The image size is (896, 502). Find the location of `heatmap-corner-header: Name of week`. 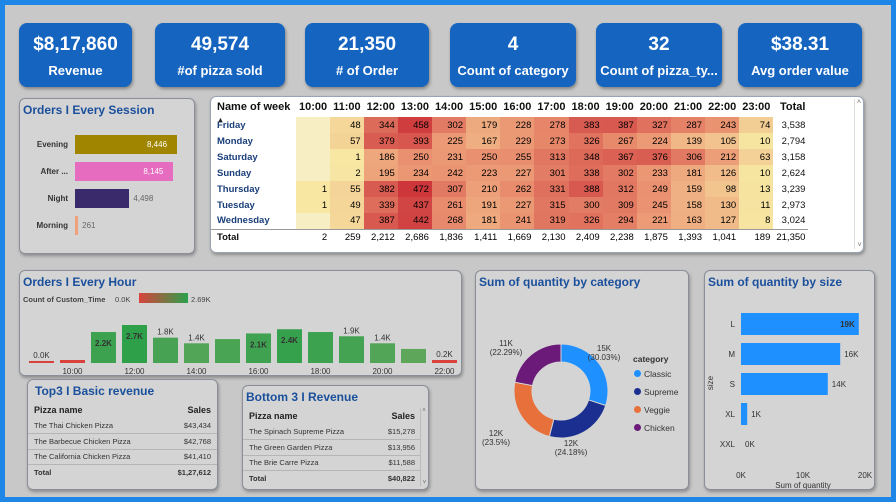

heatmap-corner-header: Name of week is located at coordinates (253, 107).